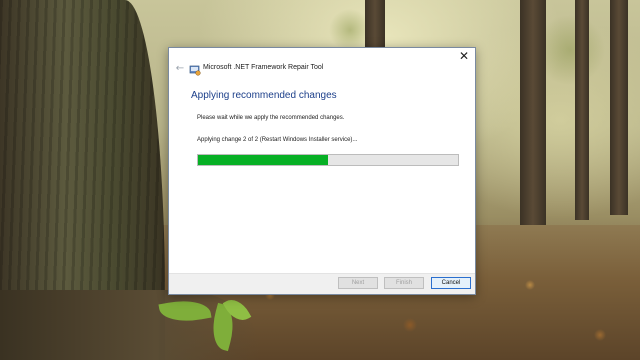 The image size is (640, 360). Describe the element at coordinates (263, 160) in the screenshot. I see `progress-bar-fill` at that location.